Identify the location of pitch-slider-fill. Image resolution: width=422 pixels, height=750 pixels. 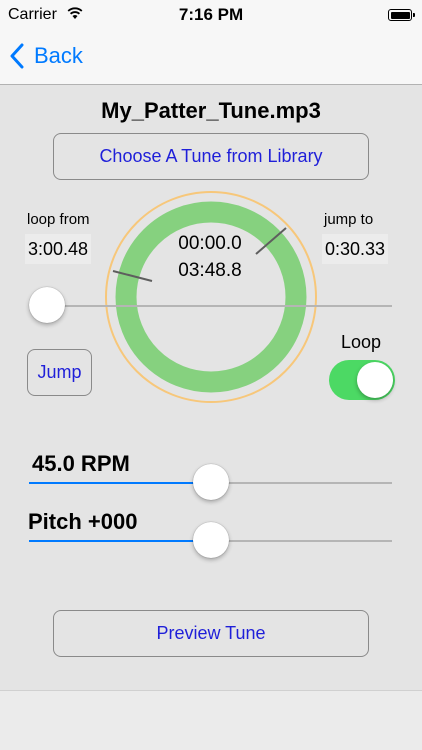
(120, 541).